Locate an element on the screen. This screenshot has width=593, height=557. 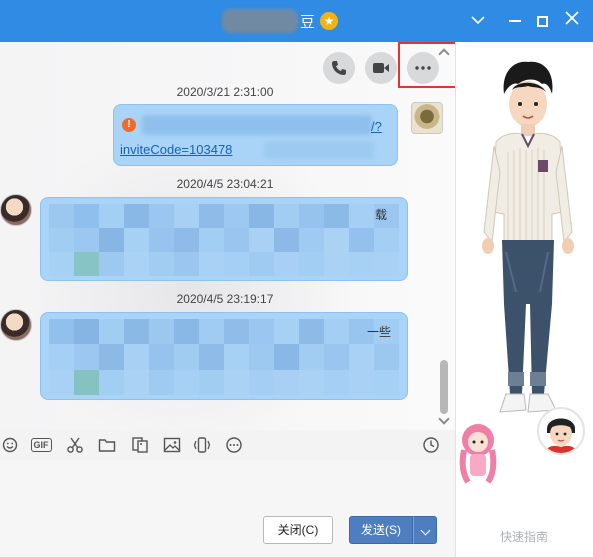
image-edit-icon is located at coordinates (140, 445).